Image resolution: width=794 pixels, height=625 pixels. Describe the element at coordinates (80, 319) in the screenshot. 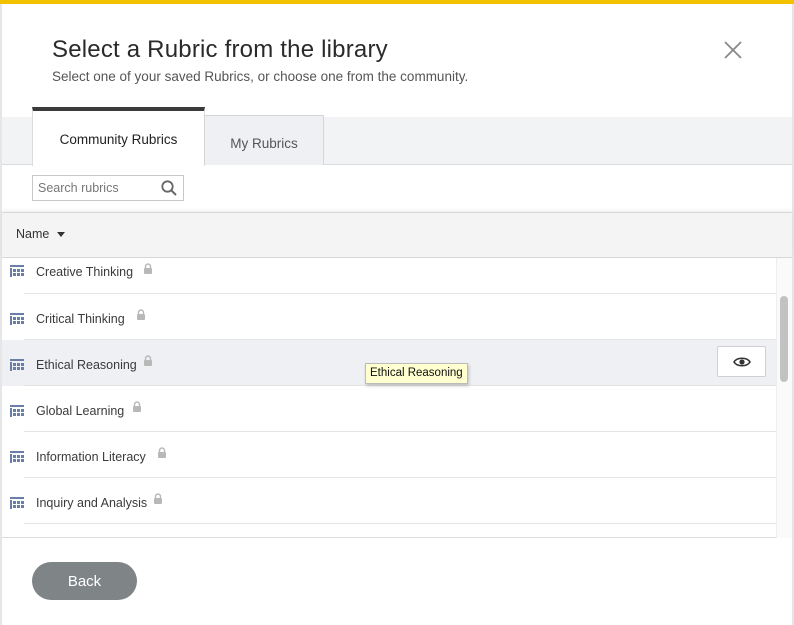

I see `rubric-name: Critical Thinking` at that location.